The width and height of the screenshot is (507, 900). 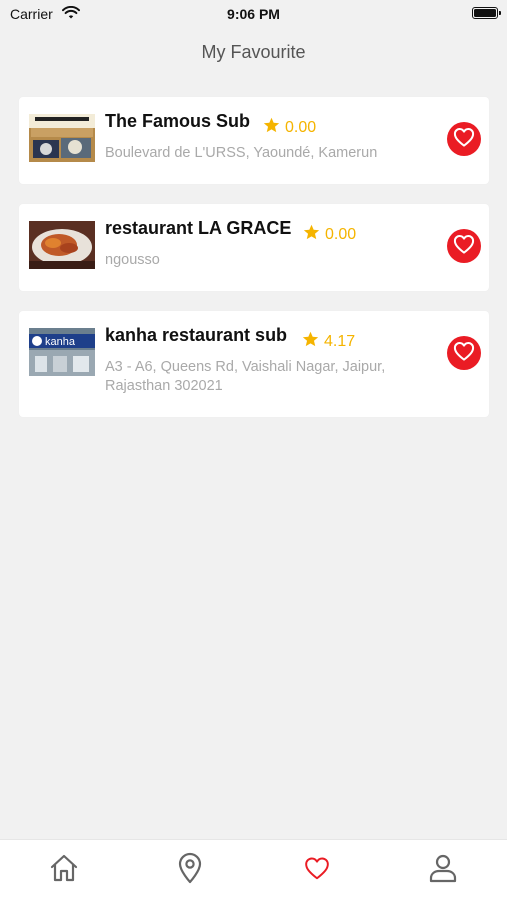 I want to click on location-pin-icon, so click(x=190, y=870).